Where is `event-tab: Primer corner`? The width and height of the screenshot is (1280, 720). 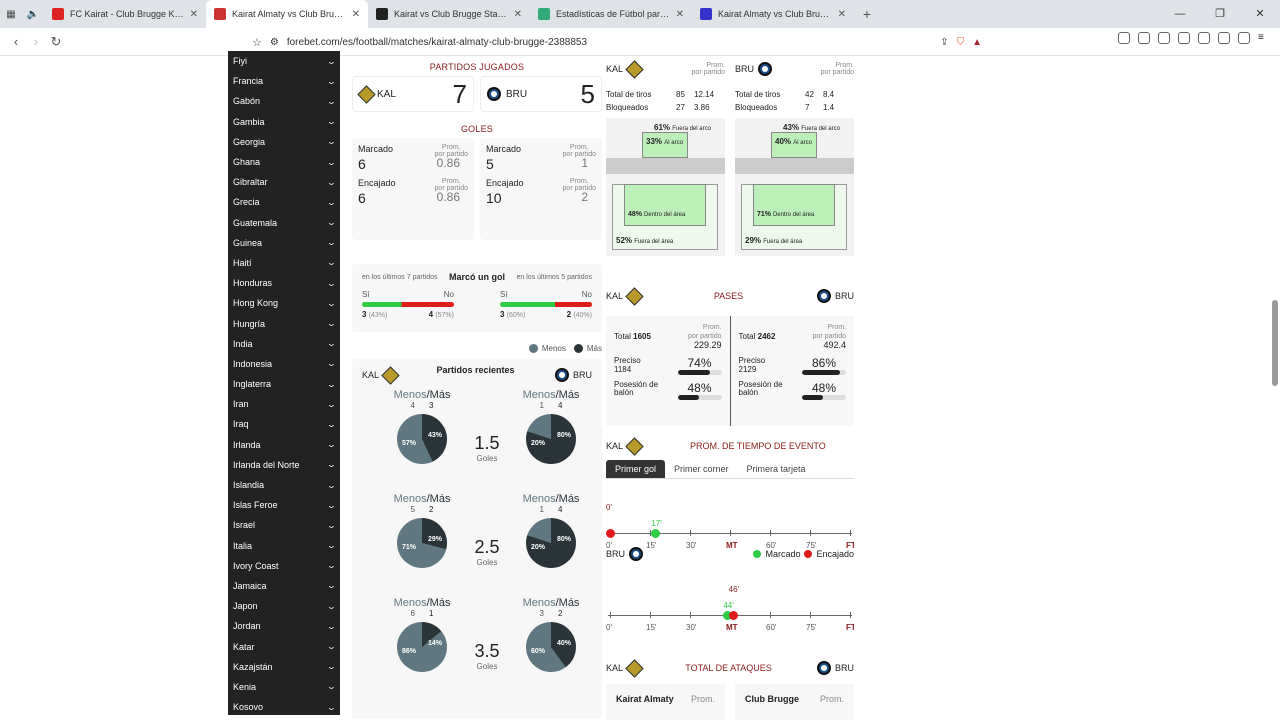 event-tab: Primer corner is located at coordinates (701, 469).